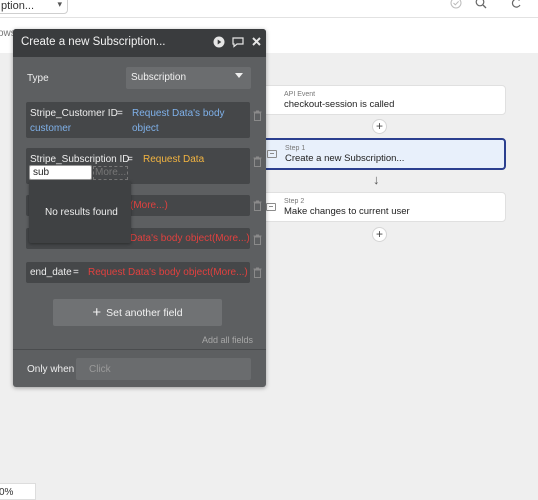 This screenshot has width=538, height=500. I want to click on step-number-label: Step 2, so click(294, 201).